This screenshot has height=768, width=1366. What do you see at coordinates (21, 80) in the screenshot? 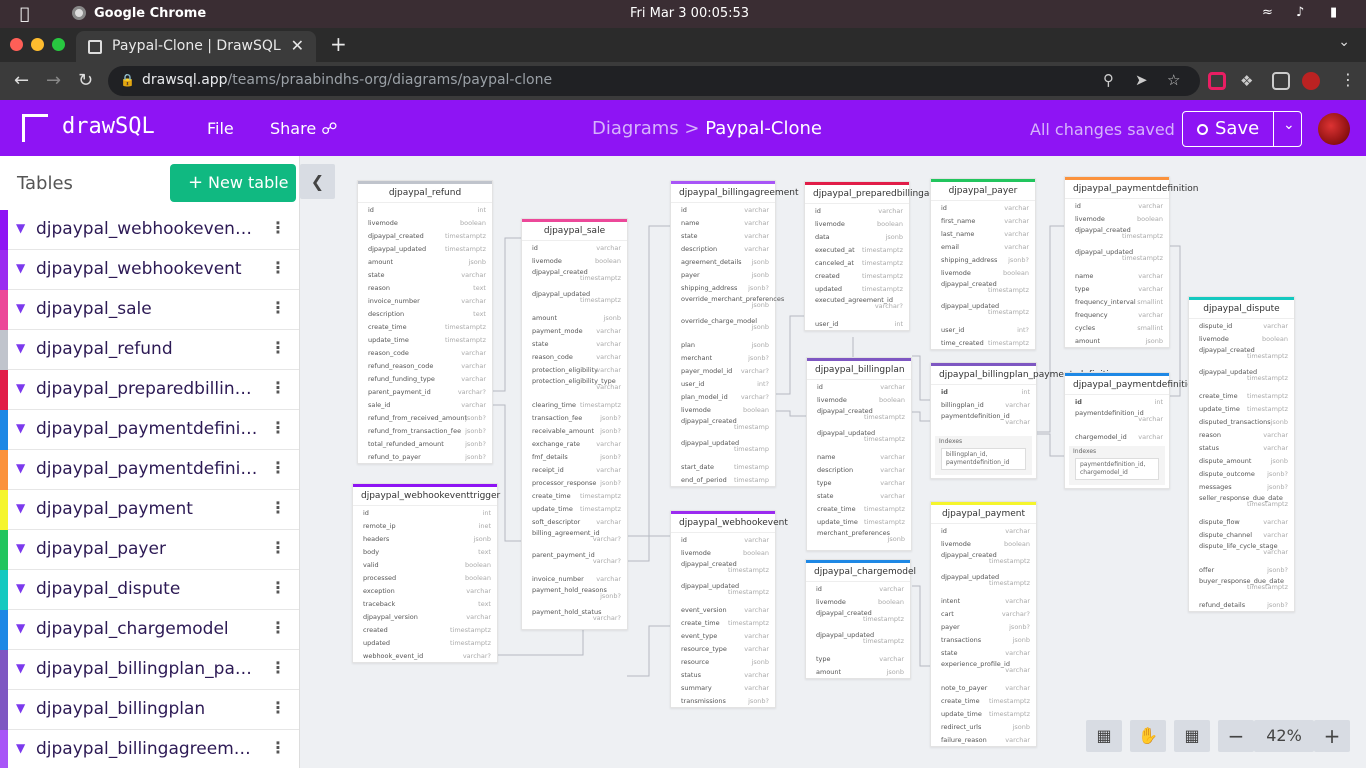
I see `back-icon: ←` at bounding box center [21, 80].